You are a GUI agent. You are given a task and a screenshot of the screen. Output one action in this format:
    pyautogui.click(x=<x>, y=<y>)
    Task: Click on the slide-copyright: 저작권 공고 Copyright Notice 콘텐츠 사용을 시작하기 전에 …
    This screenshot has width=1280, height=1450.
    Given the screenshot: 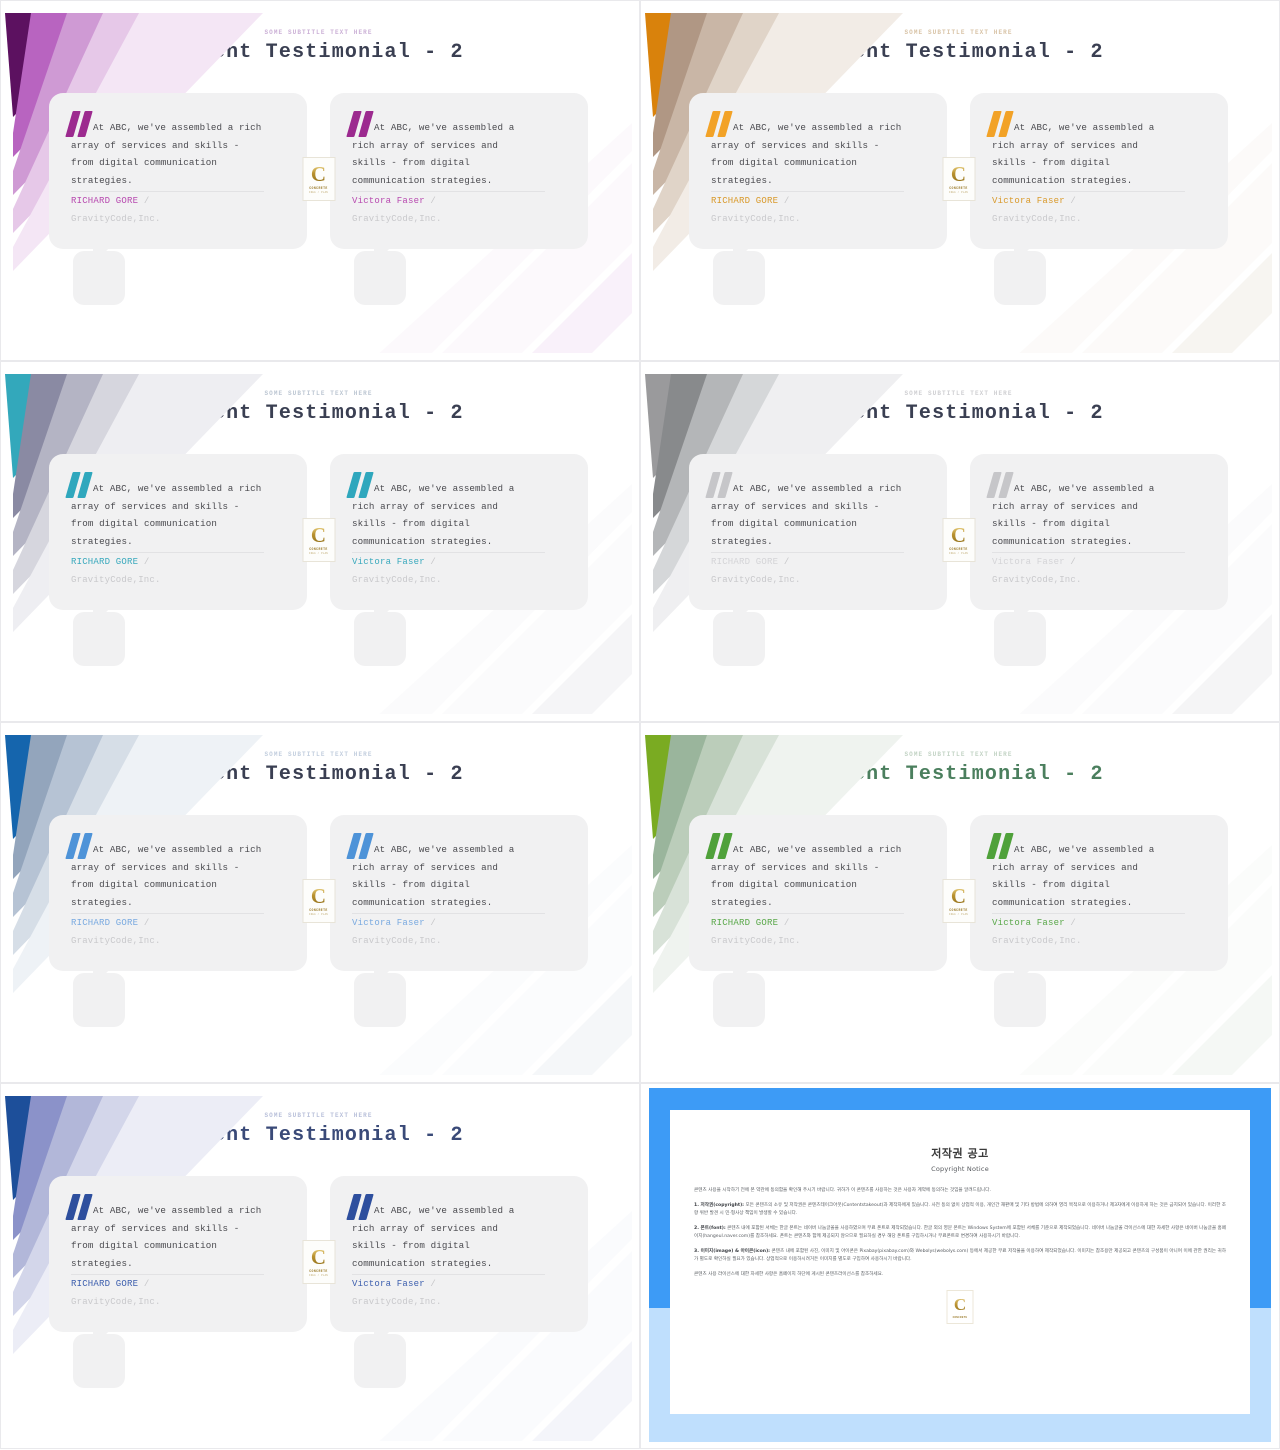 What is the action you would take?
    pyautogui.click(x=960, y=1266)
    